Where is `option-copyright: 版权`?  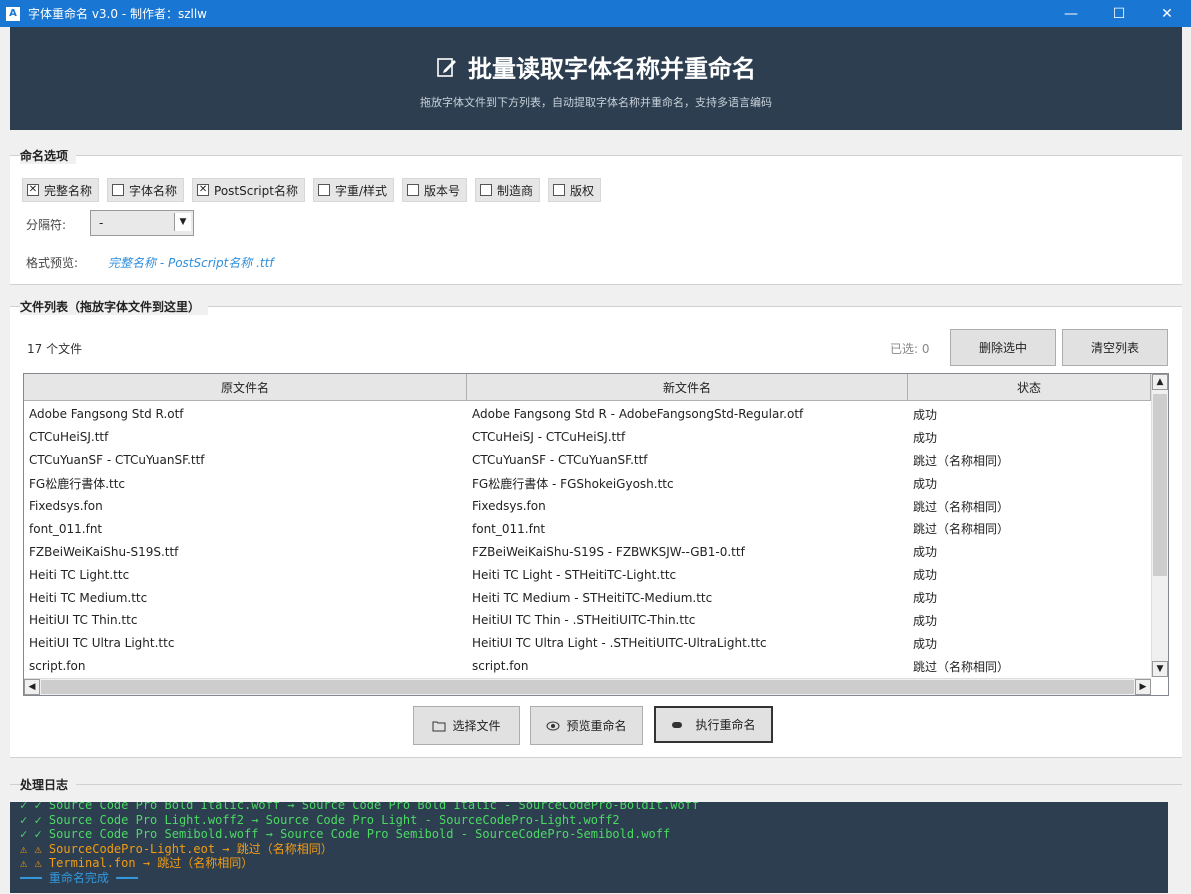
option-copyright: 版权 is located at coordinates (575, 190).